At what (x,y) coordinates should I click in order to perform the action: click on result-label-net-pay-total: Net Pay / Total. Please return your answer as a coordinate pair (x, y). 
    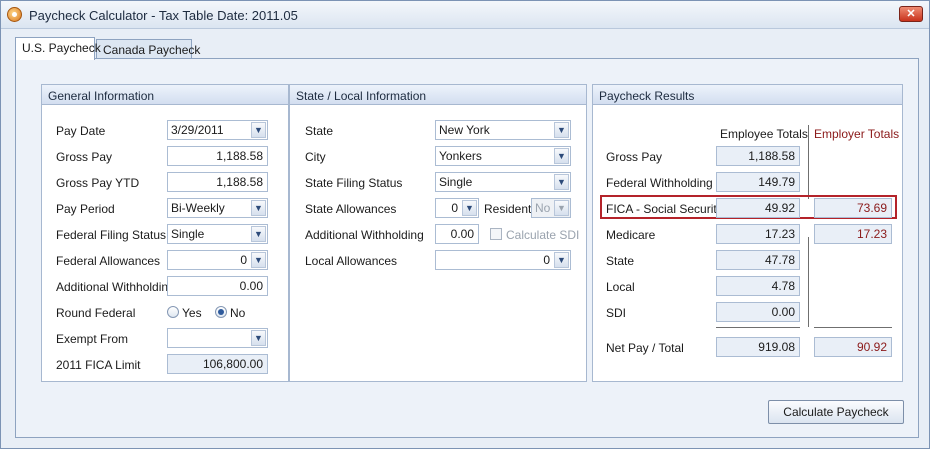
    Looking at the image, I should click on (645, 348).